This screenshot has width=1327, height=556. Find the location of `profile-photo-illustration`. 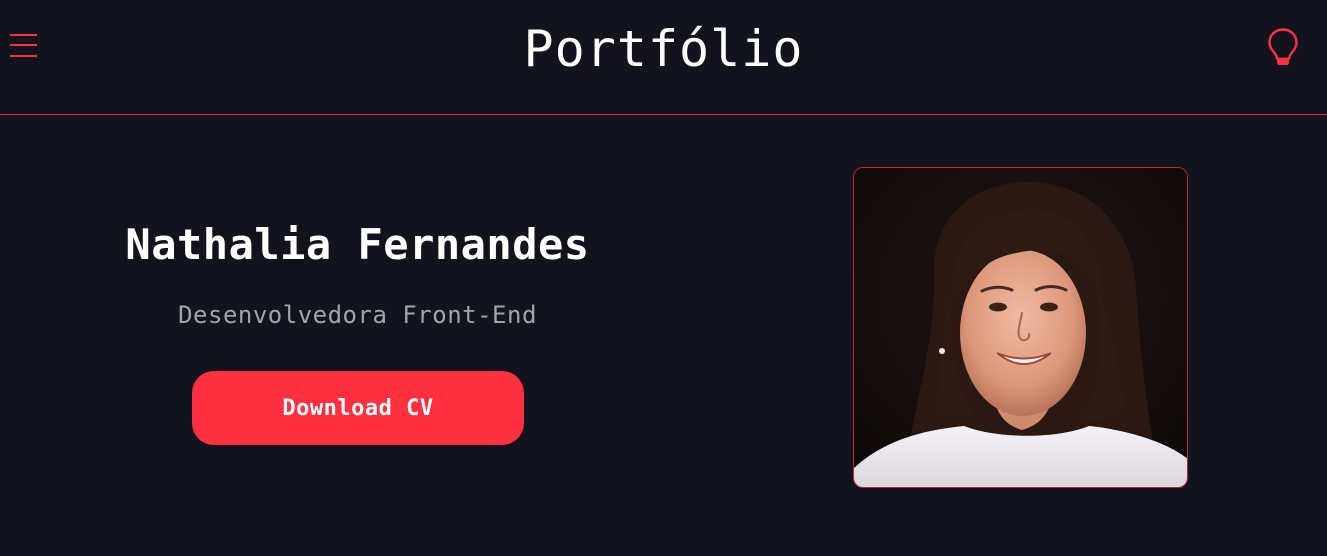

profile-photo-illustration is located at coordinates (1020, 327).